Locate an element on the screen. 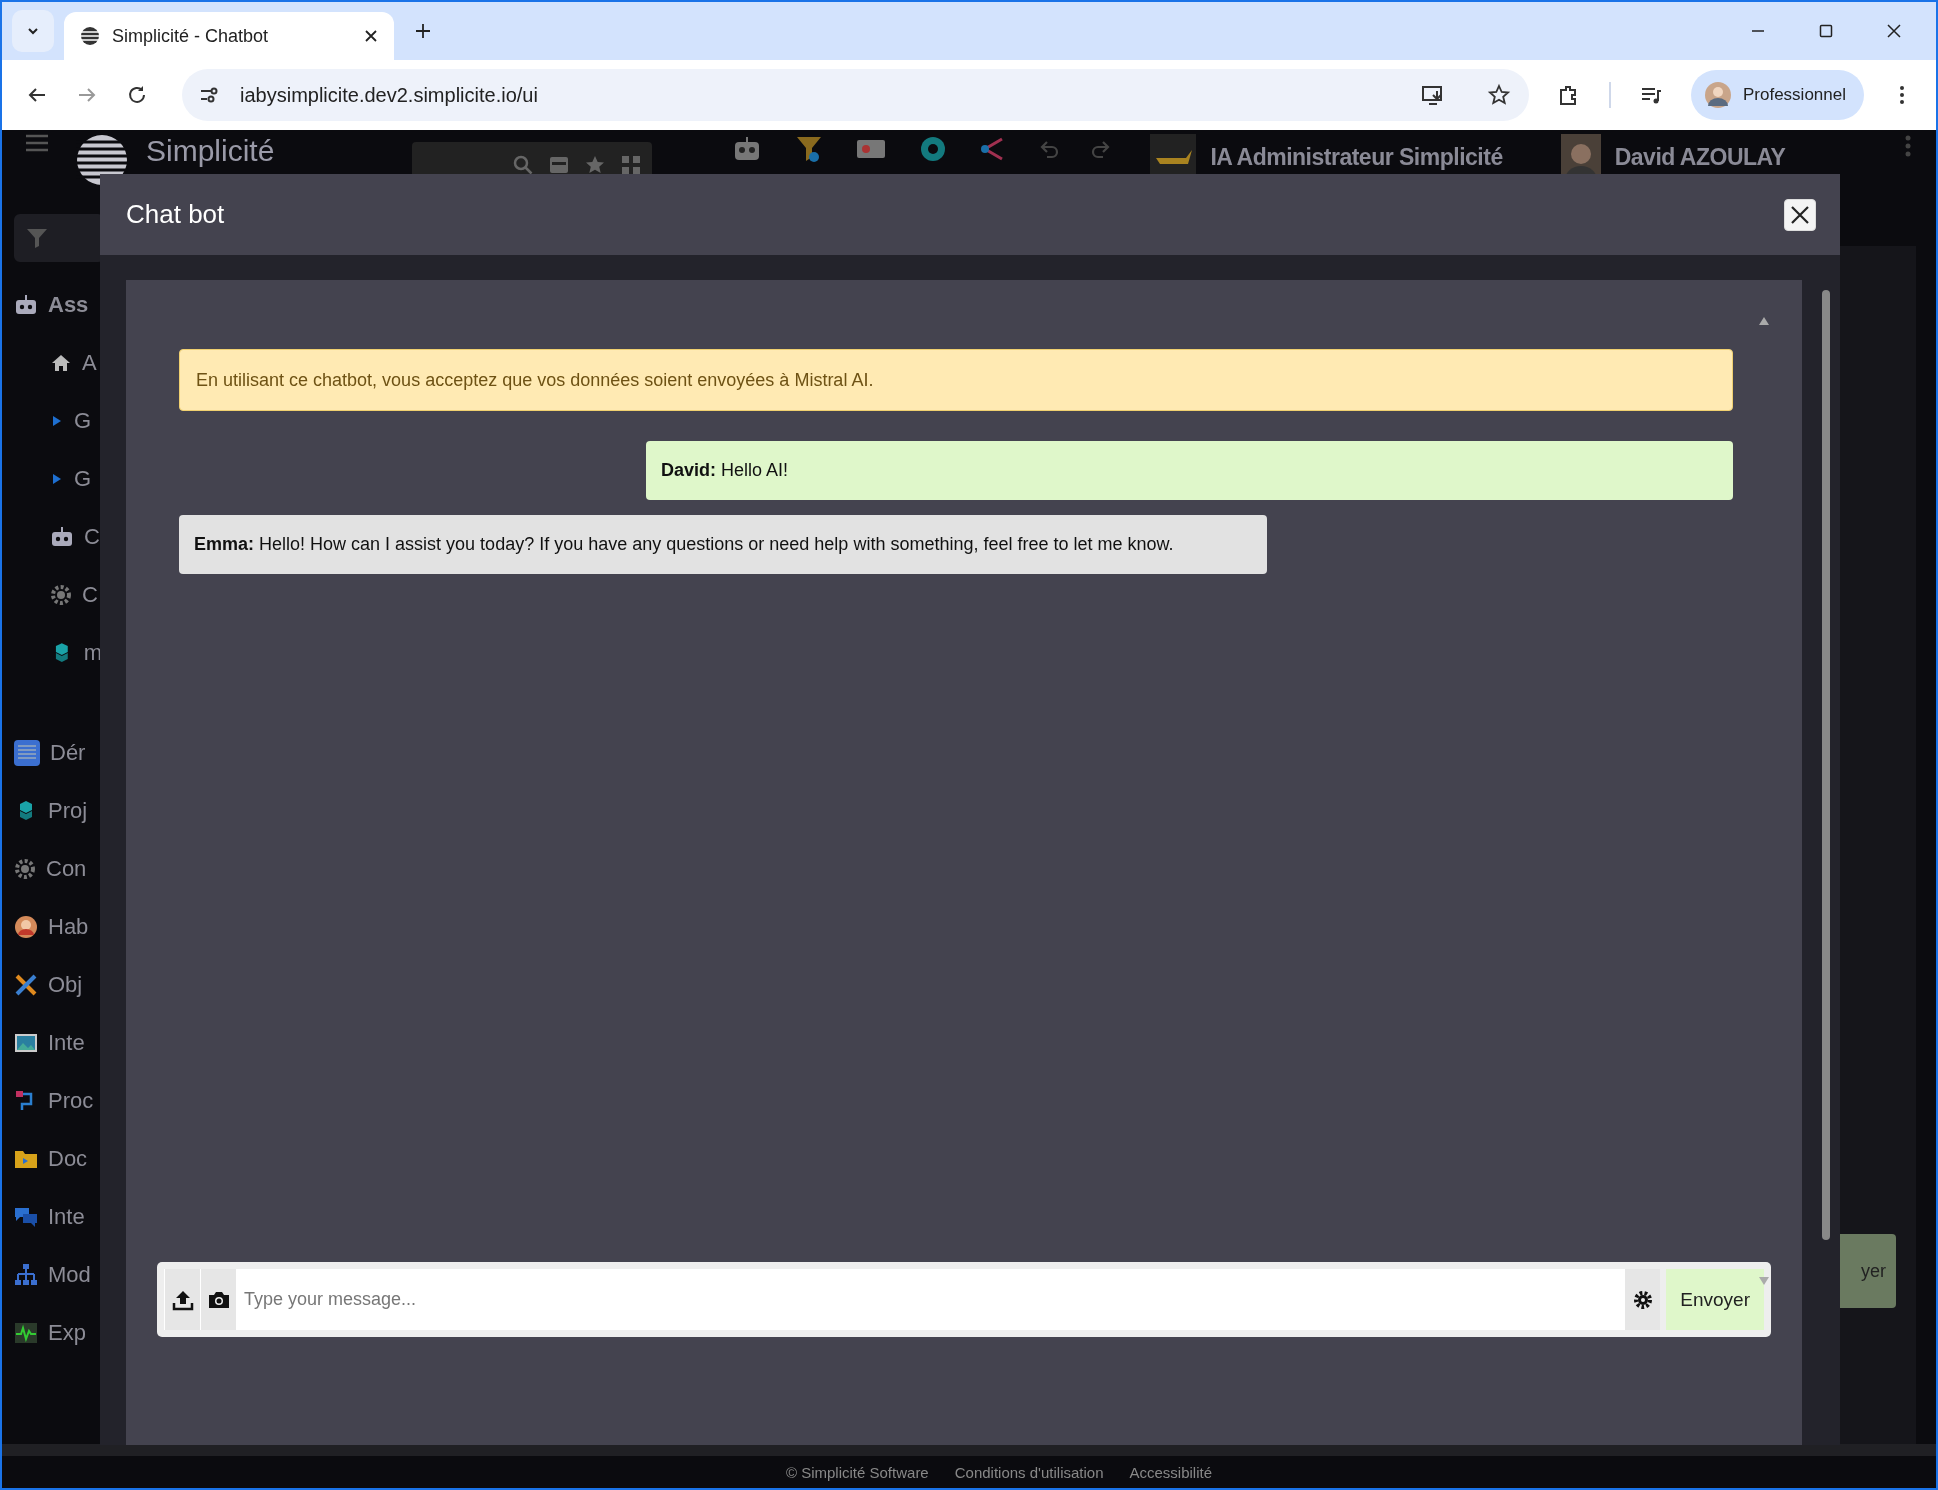  striped-globe-icon is located at coordinates (90, 36).